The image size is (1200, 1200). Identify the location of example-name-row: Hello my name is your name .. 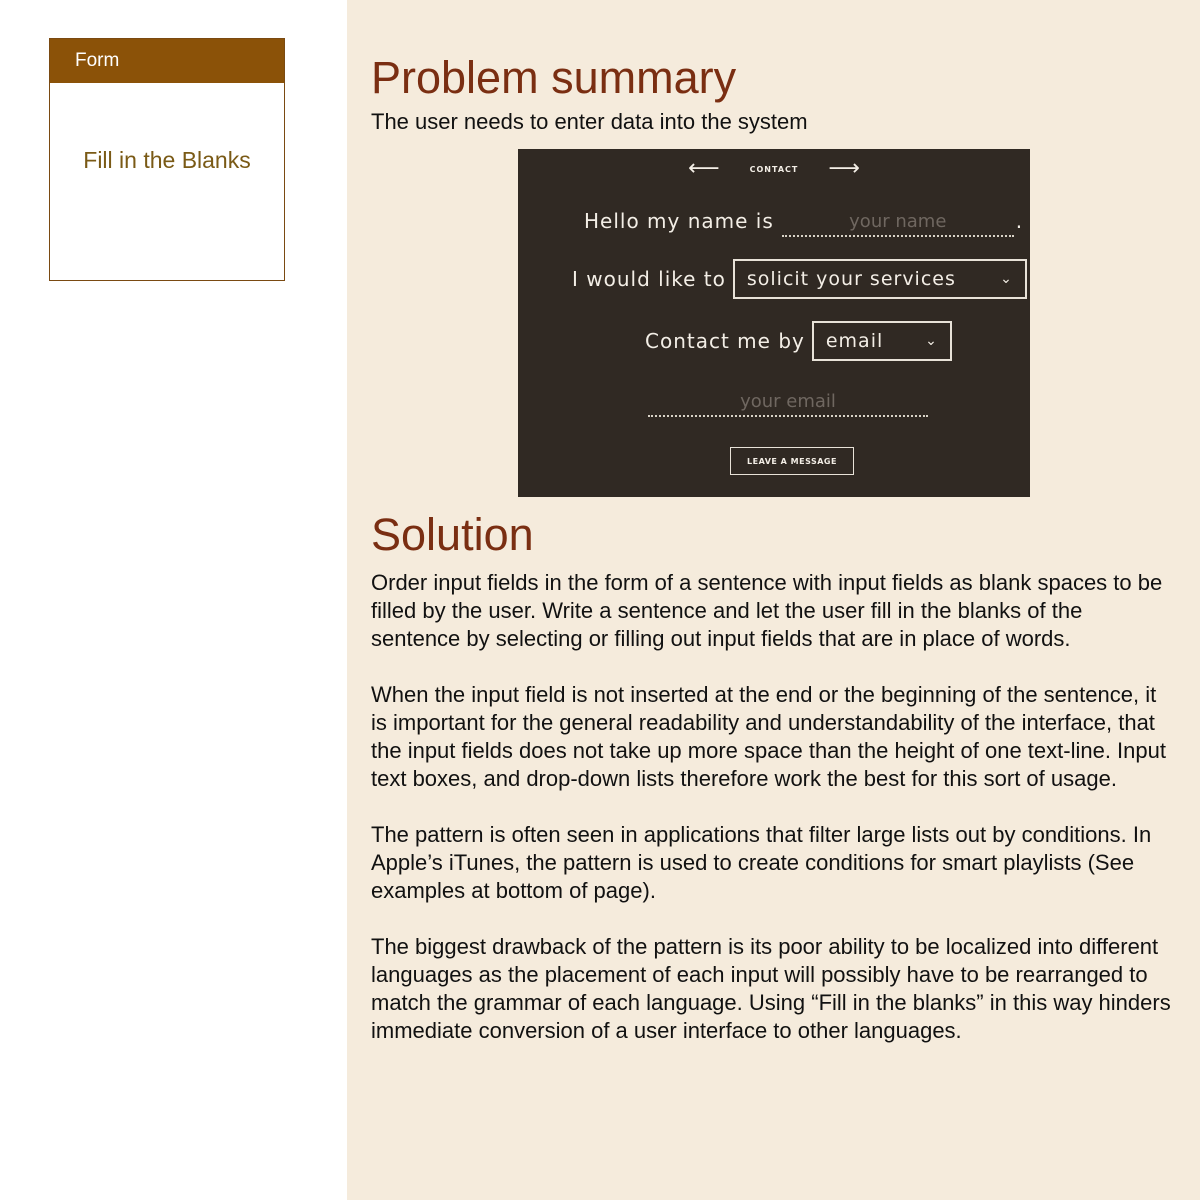
(803, 221).